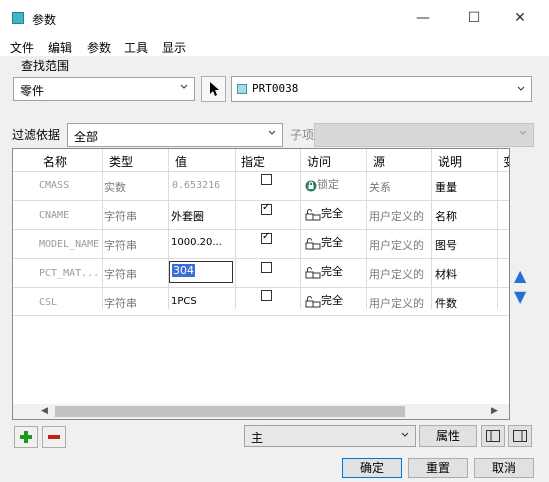 Image resolution: width=549 pixels, height=482 pixels. What do you see at coordinates (319, 164) in the screenshot?
I see `col-header-access: 访问` at bounding box center [319, 164].